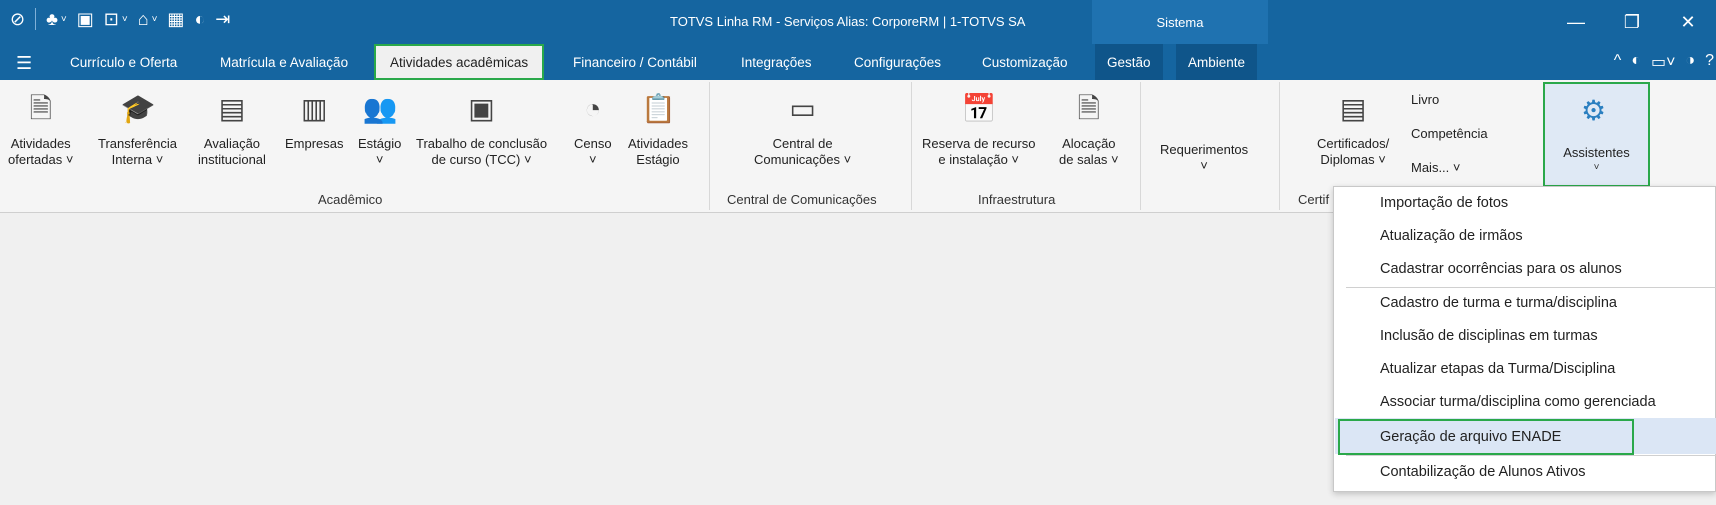 Image resolution: width=1716 pixels, height=505 pixels. I want to click on group-label-central: Central de Comunicações, so click(802, 199).